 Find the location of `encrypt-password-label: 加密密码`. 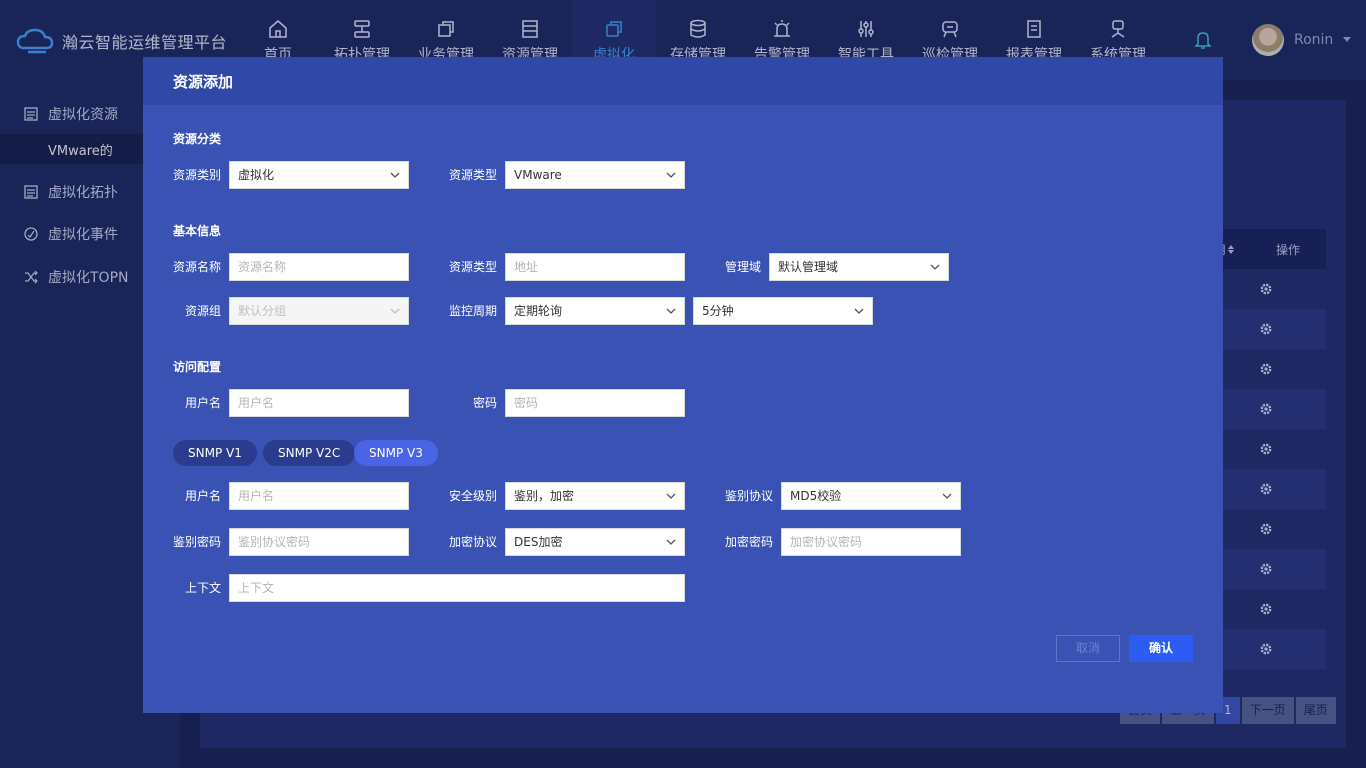

encrypt-password-label: 加密密码 is located at coordinates (748, 542).